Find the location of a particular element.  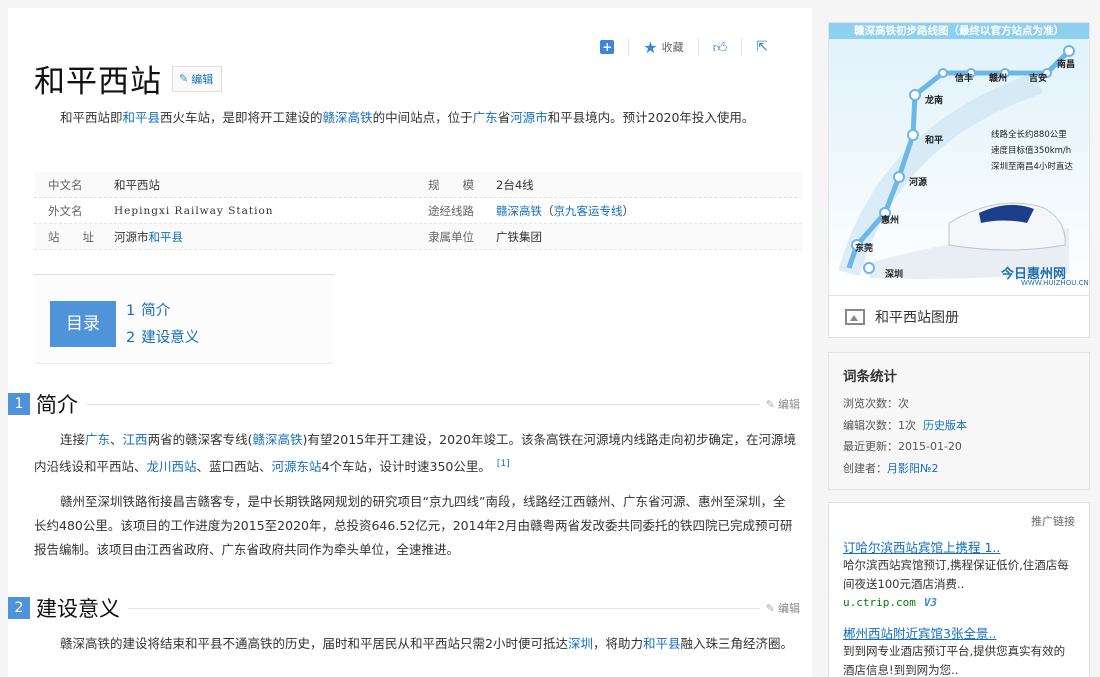

plus-square-icon: + is located at coordinates (607, 47).